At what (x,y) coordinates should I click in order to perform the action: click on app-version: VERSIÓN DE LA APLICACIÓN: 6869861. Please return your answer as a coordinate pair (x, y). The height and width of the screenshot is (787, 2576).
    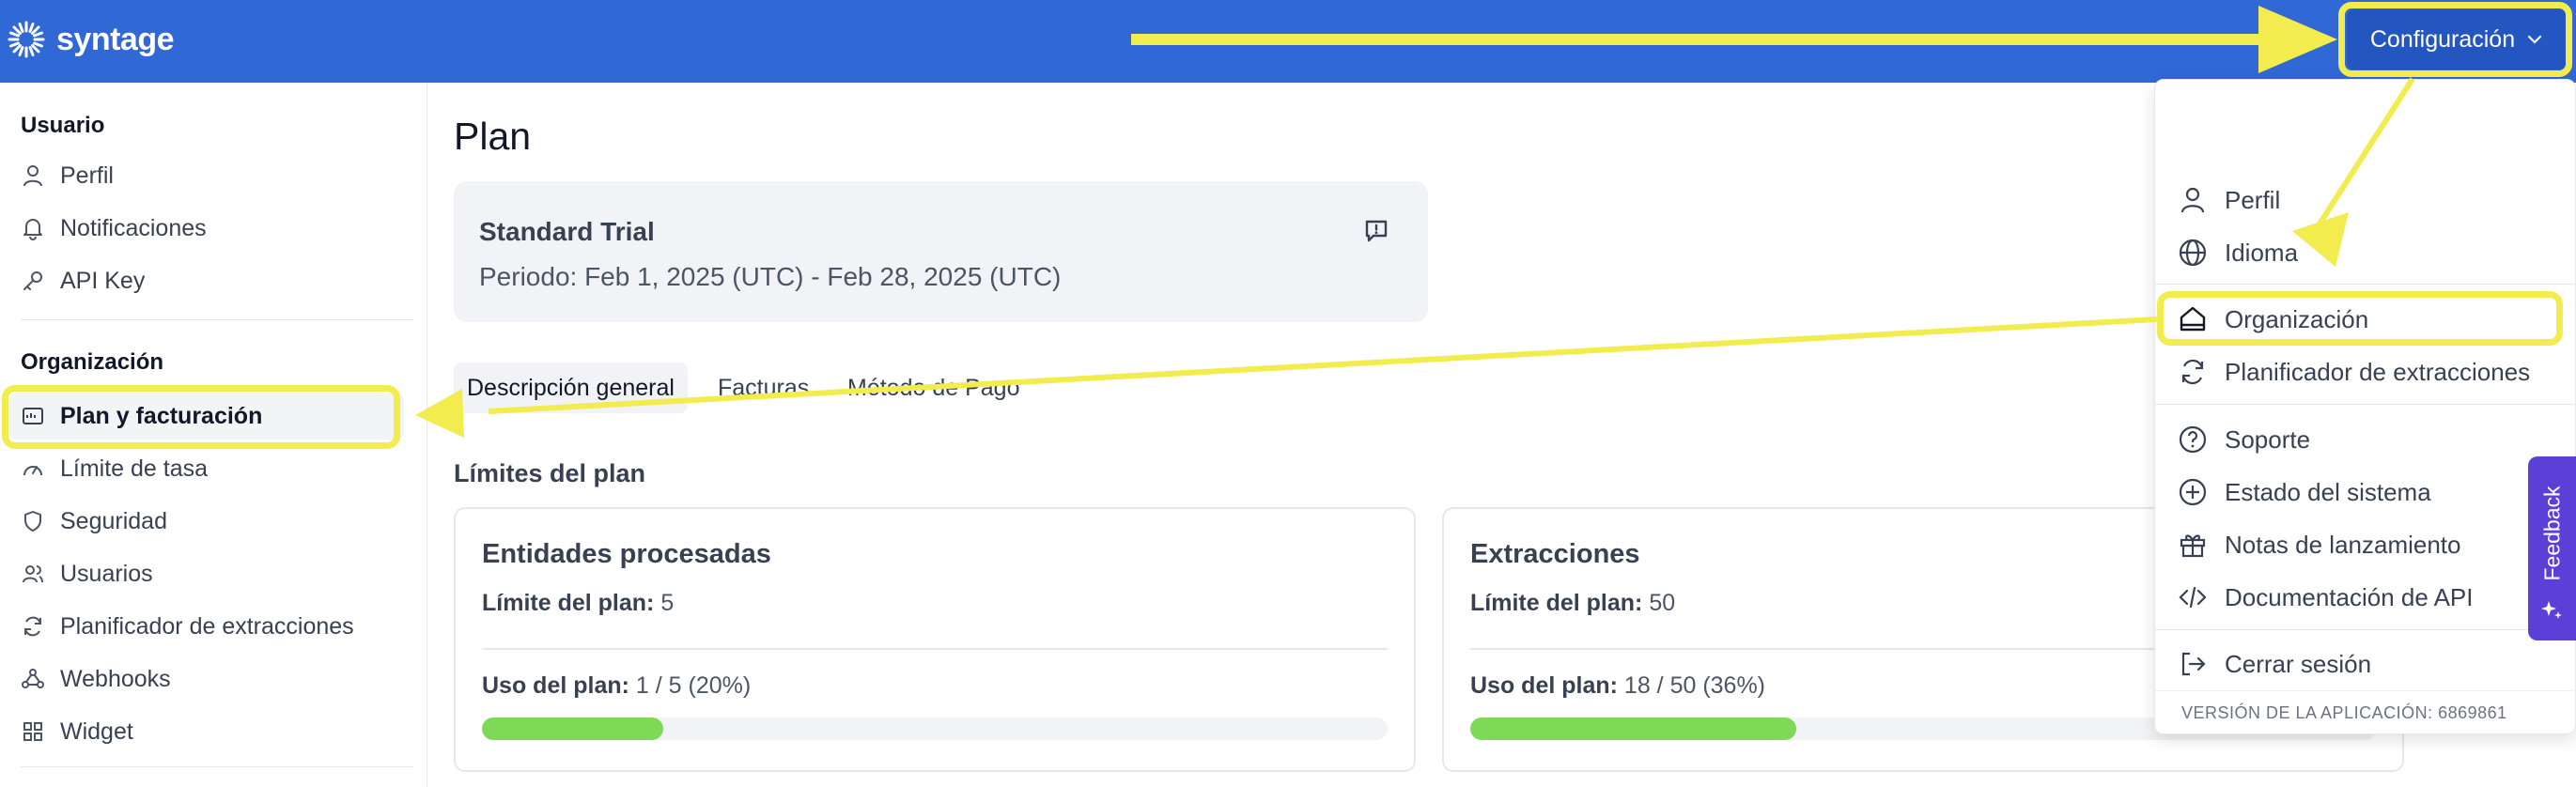
    Looking at the image, I should click on (2344, 712).